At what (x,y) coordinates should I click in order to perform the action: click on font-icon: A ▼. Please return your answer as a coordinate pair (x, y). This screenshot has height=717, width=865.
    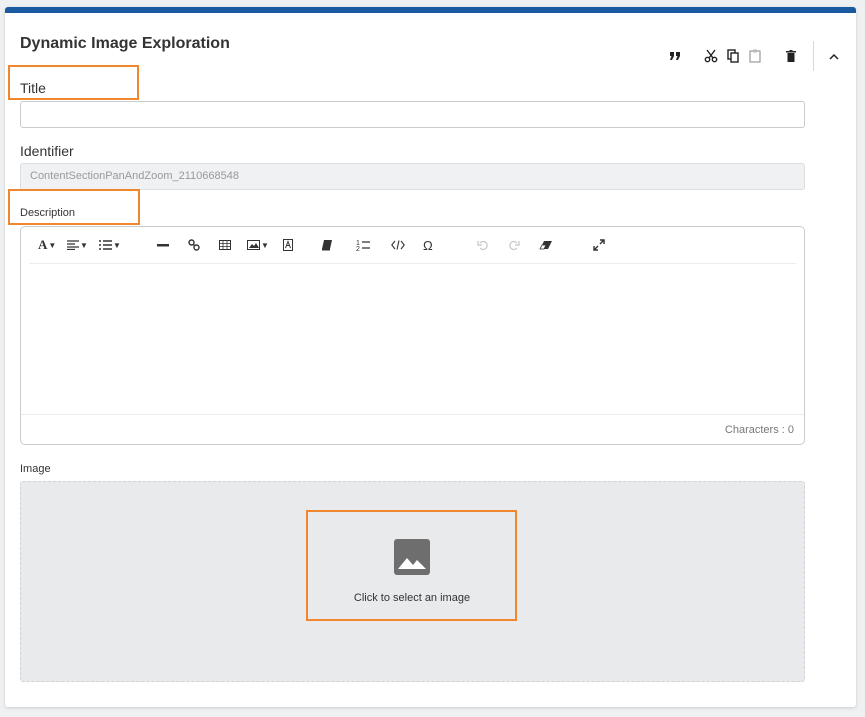
    Looking at the image, I should click on (47, 245).